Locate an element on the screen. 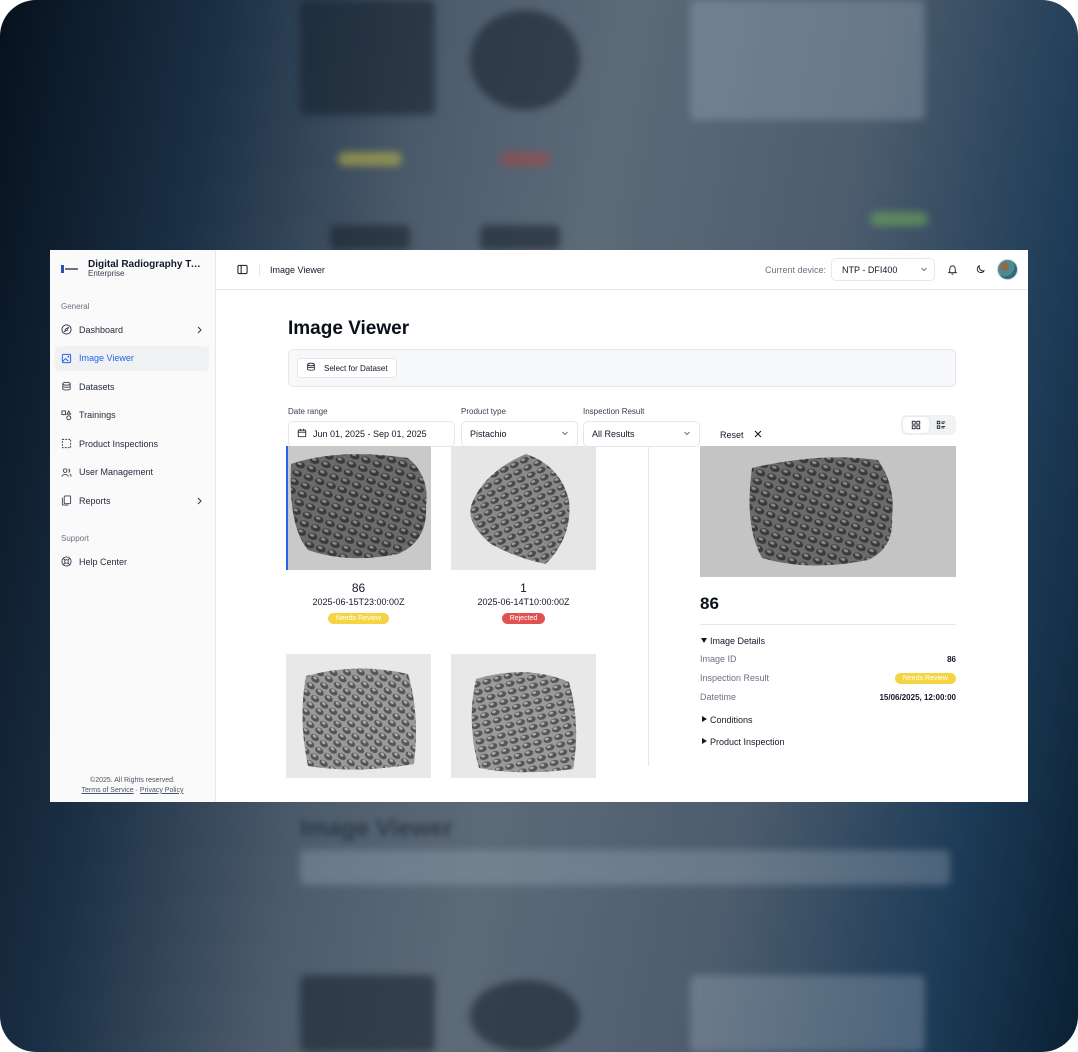 The height and width of the screenshot is (1052, 1078). database-icon is located at coordinates (66, 386).